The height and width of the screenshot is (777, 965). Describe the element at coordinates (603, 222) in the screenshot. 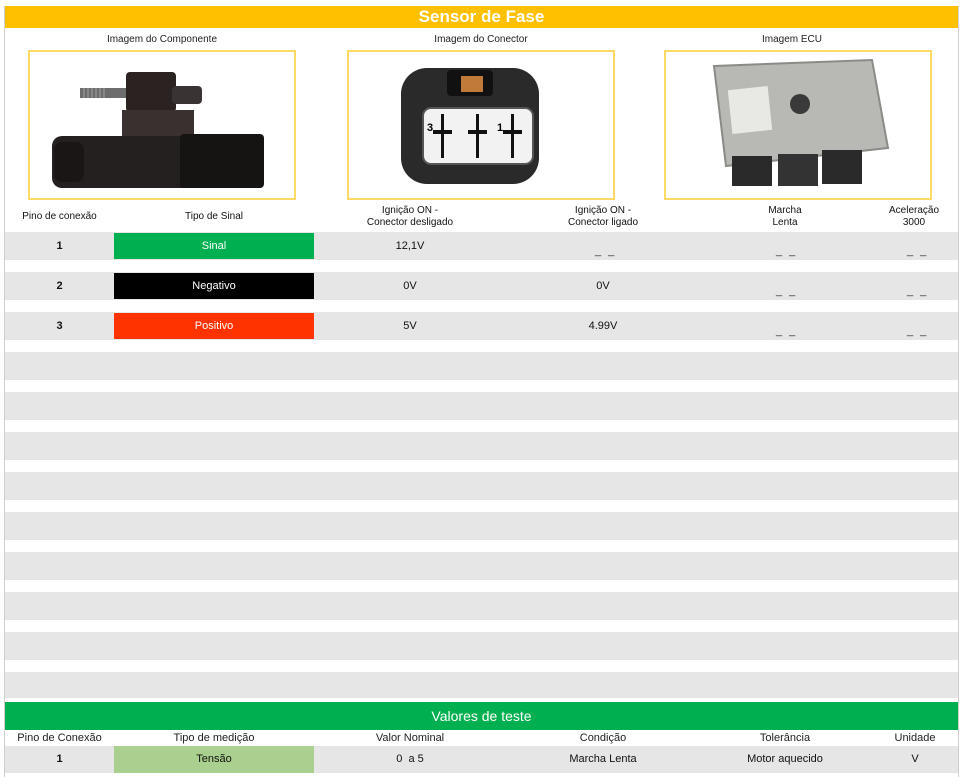

I see `header-ignition-connected-line2: Conector ligado` at that location.